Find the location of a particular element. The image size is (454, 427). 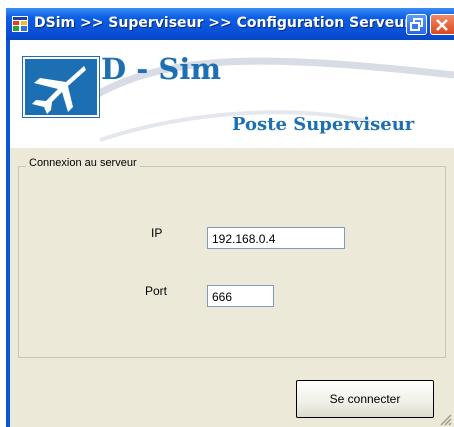

ip-input: 192.168.0.4 is located at coordinates (276, 238).